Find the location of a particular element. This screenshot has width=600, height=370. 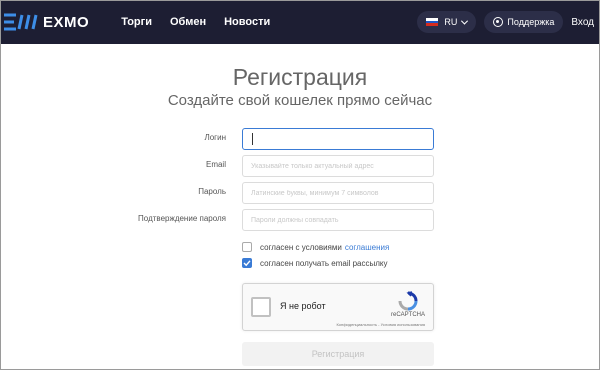

menu-item-news: Новости is located at coordinates (247, 22).